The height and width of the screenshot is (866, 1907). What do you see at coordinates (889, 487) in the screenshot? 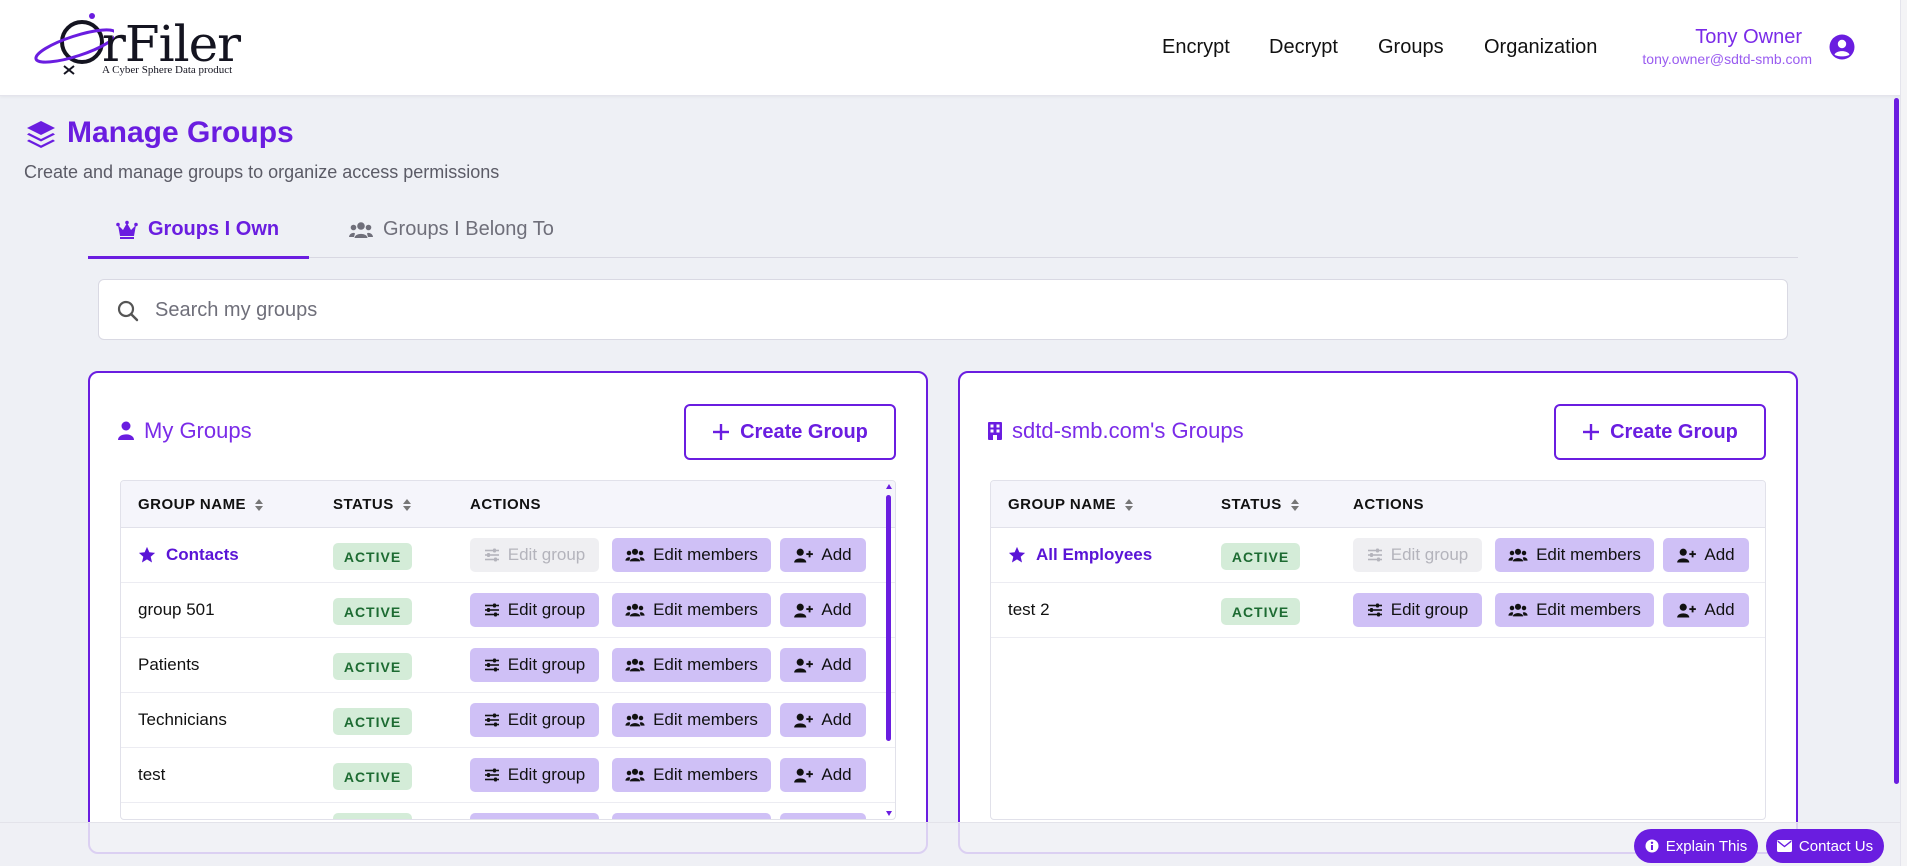
I see `scroll-up-arrow-icon` at bounding box center [889, 487].